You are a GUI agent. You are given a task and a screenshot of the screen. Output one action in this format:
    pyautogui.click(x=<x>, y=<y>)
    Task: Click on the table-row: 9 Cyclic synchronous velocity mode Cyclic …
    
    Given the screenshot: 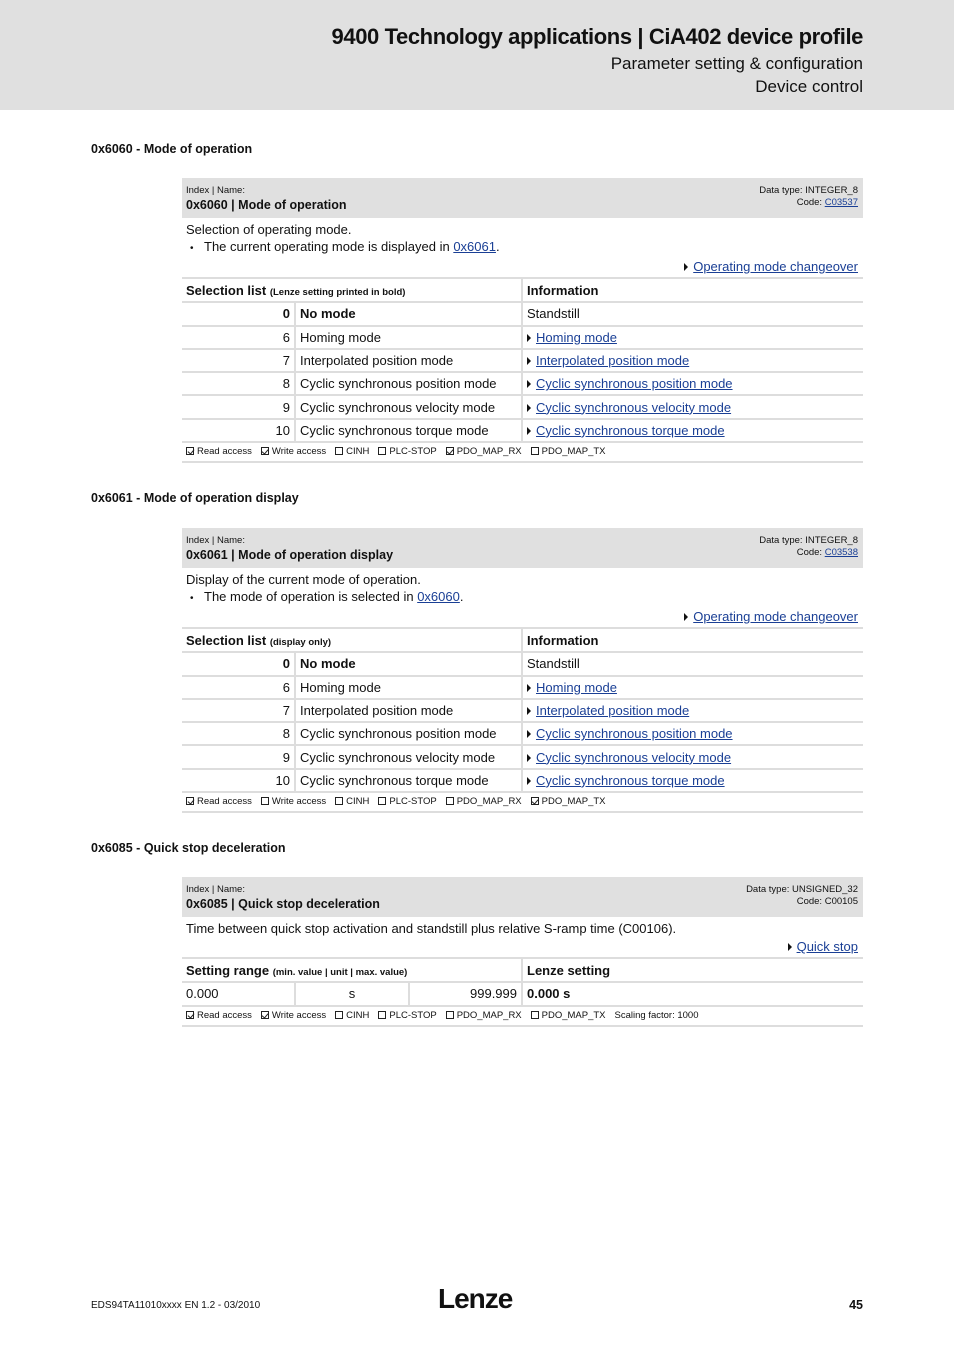 What is the action you would take?
    pyautogui.click(x=522, y=757)
    